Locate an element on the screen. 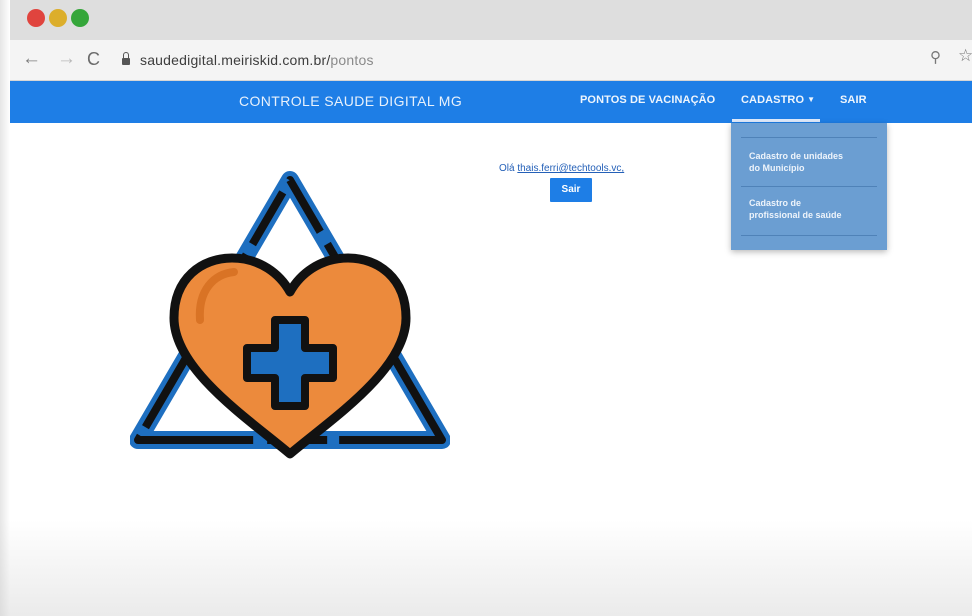  zoom-icon: ⚲ is located at coordinates (935, 57).